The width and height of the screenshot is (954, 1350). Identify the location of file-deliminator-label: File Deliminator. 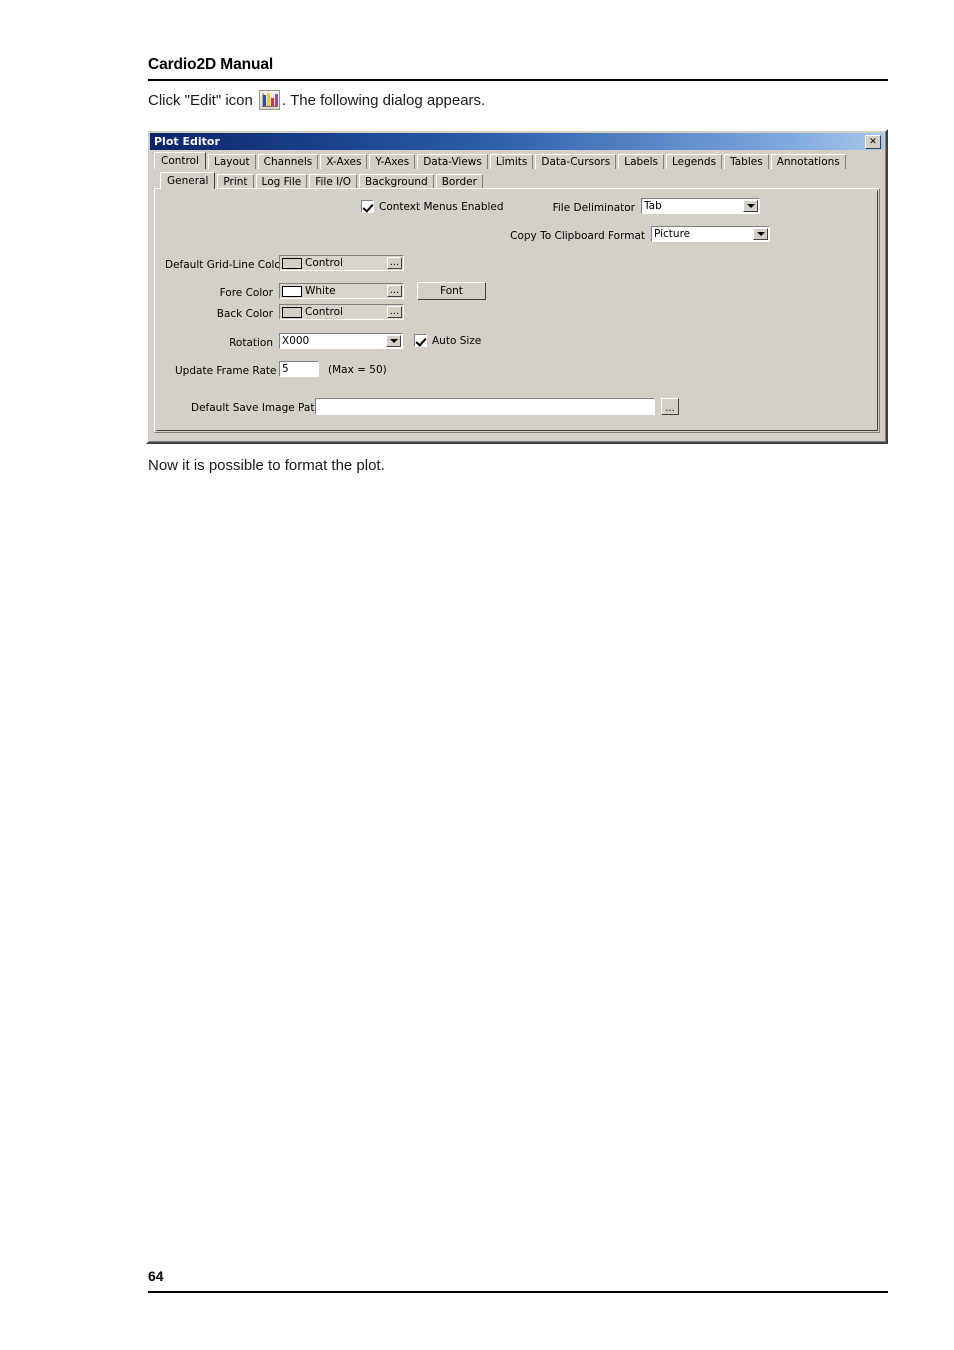
(593, 208).